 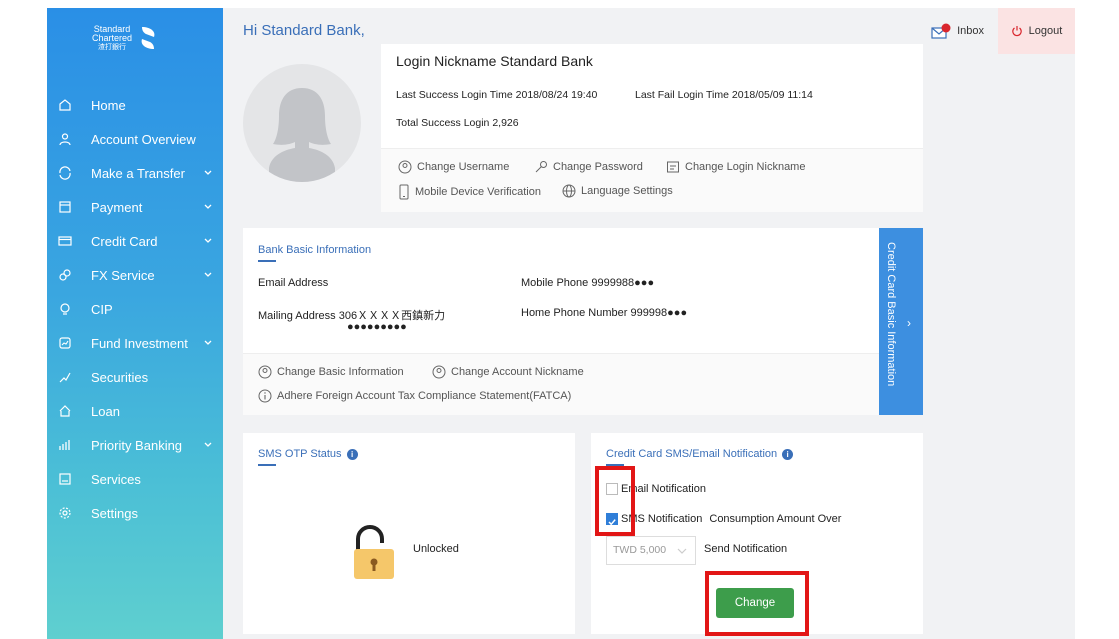 What do you see at coordinates (588, 167) in the screenshot?
I see `change-password-link: Change Password` at bounding box center [588, 167].